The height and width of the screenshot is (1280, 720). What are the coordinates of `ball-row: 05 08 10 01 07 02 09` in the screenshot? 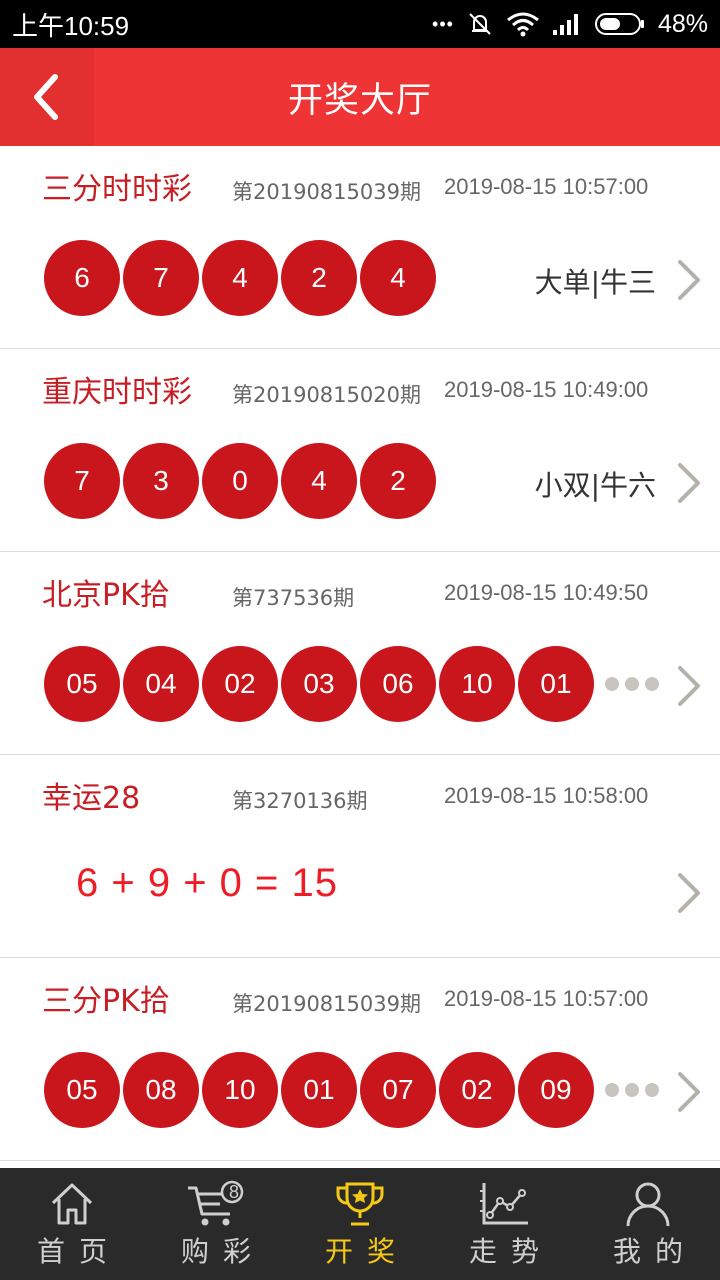 It's located at (351, 1090).